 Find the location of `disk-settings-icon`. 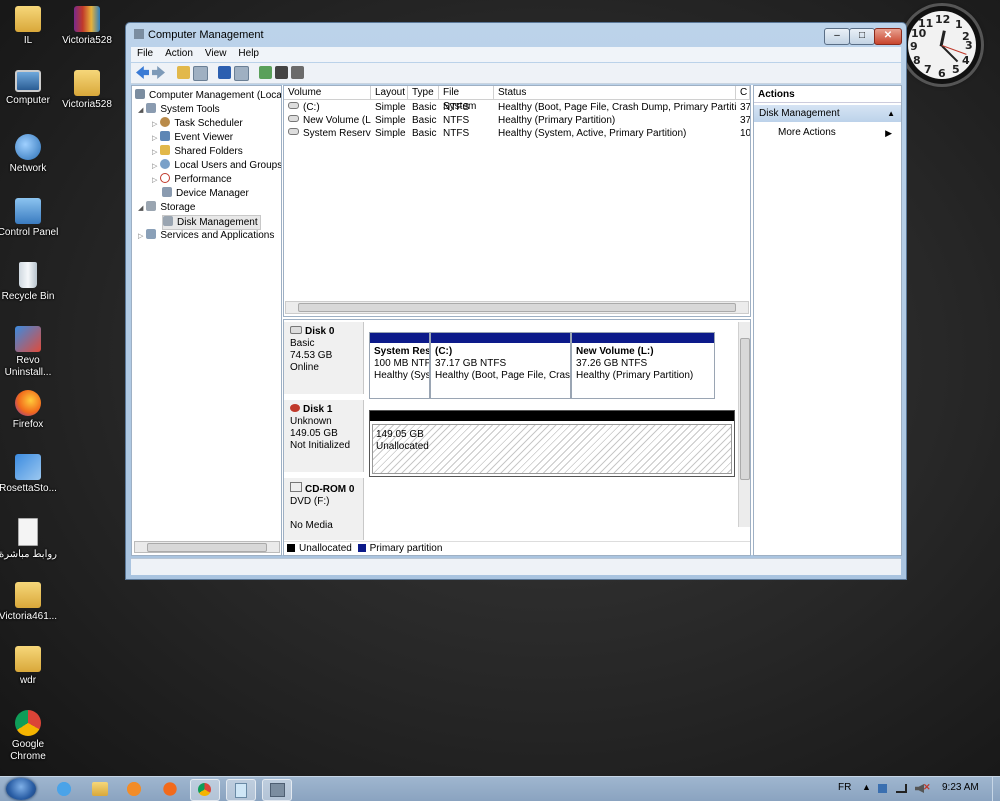

disk-settings-icon is located at coordinates (297, 72).